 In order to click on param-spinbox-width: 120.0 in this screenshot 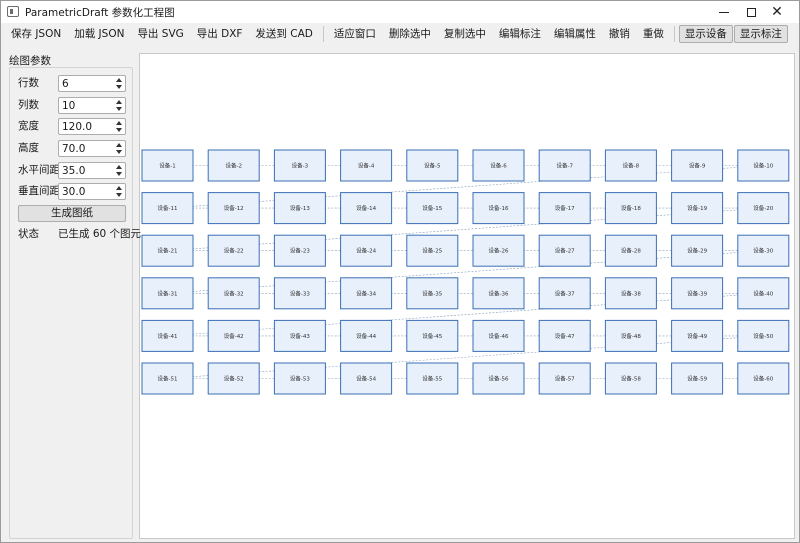, I will do `click(92, 126)`.